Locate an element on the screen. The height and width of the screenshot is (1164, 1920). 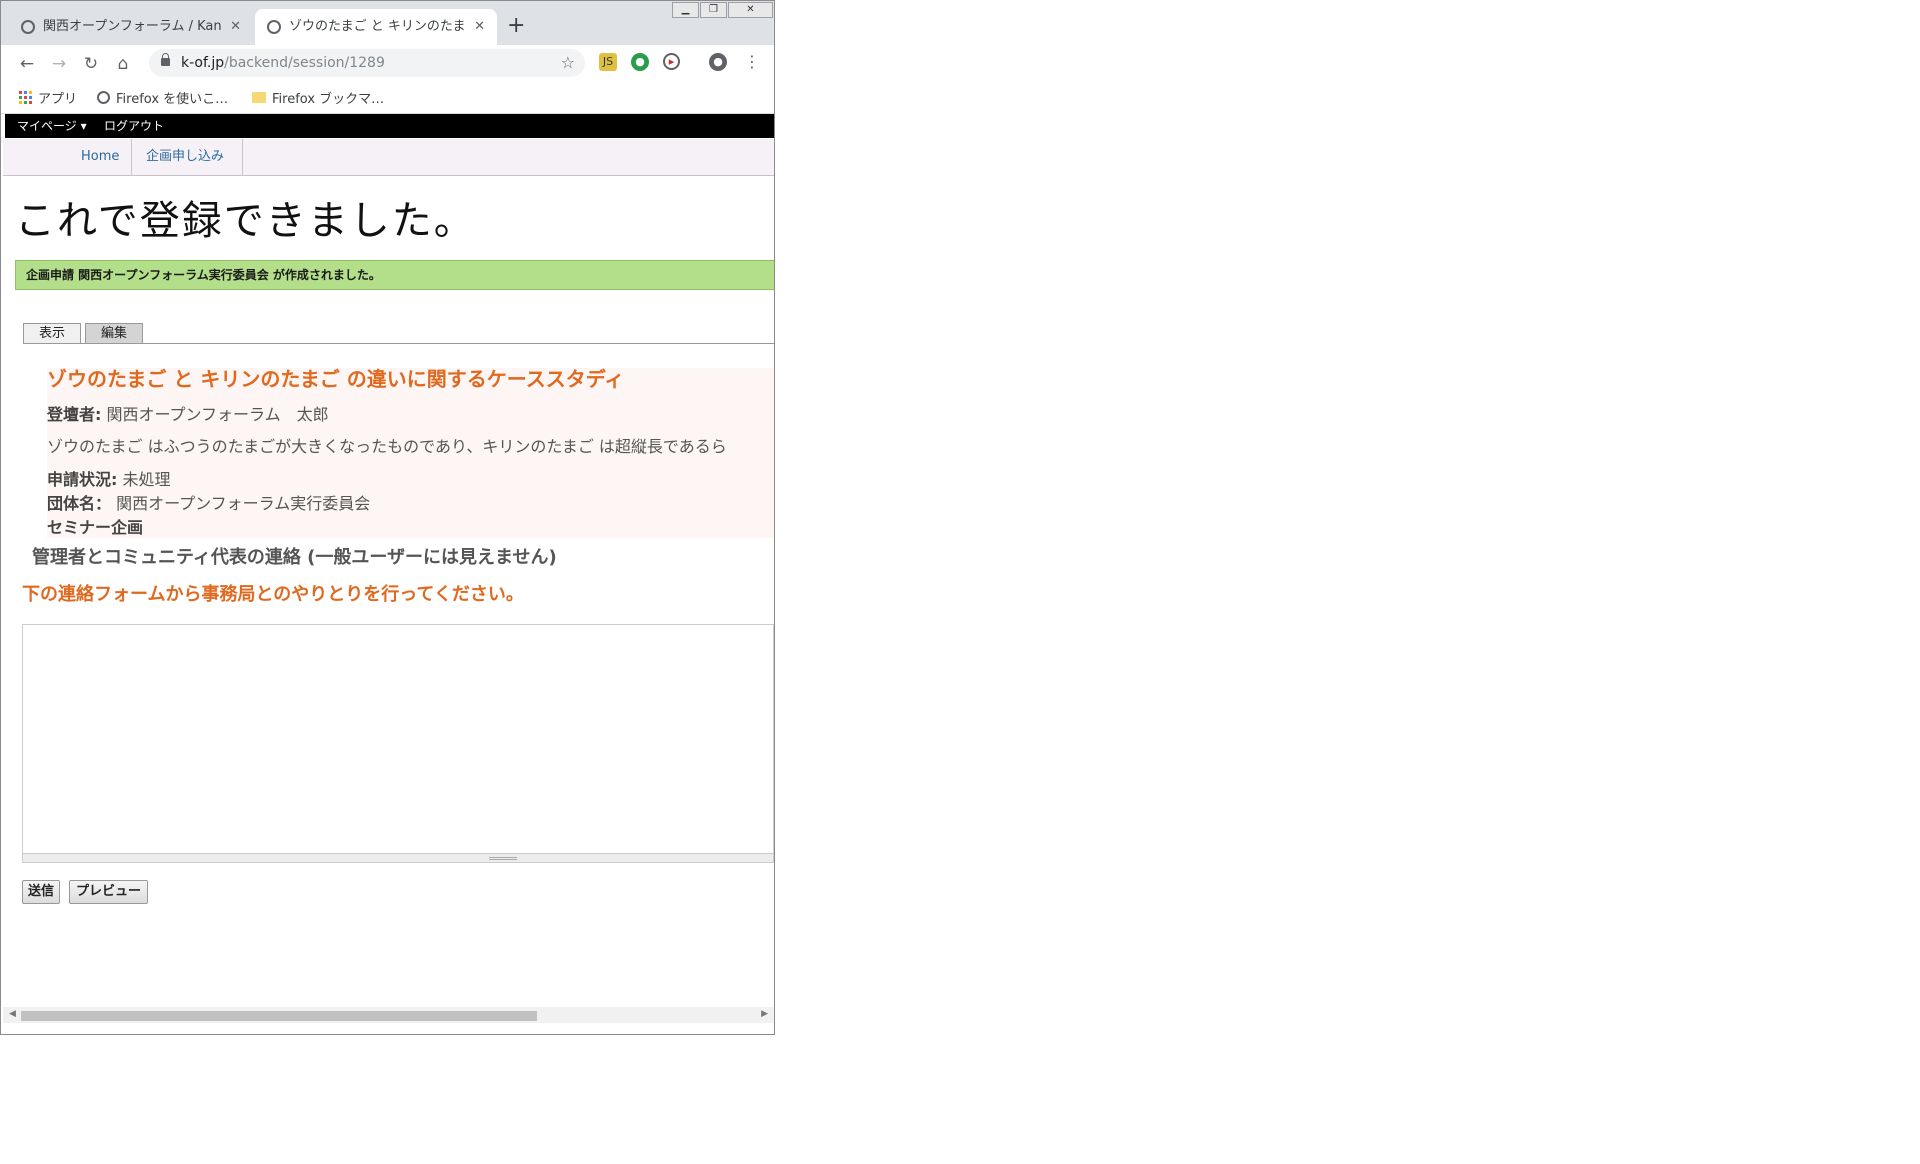
minimize-button: ▁ is located at coordinates (685, 10).